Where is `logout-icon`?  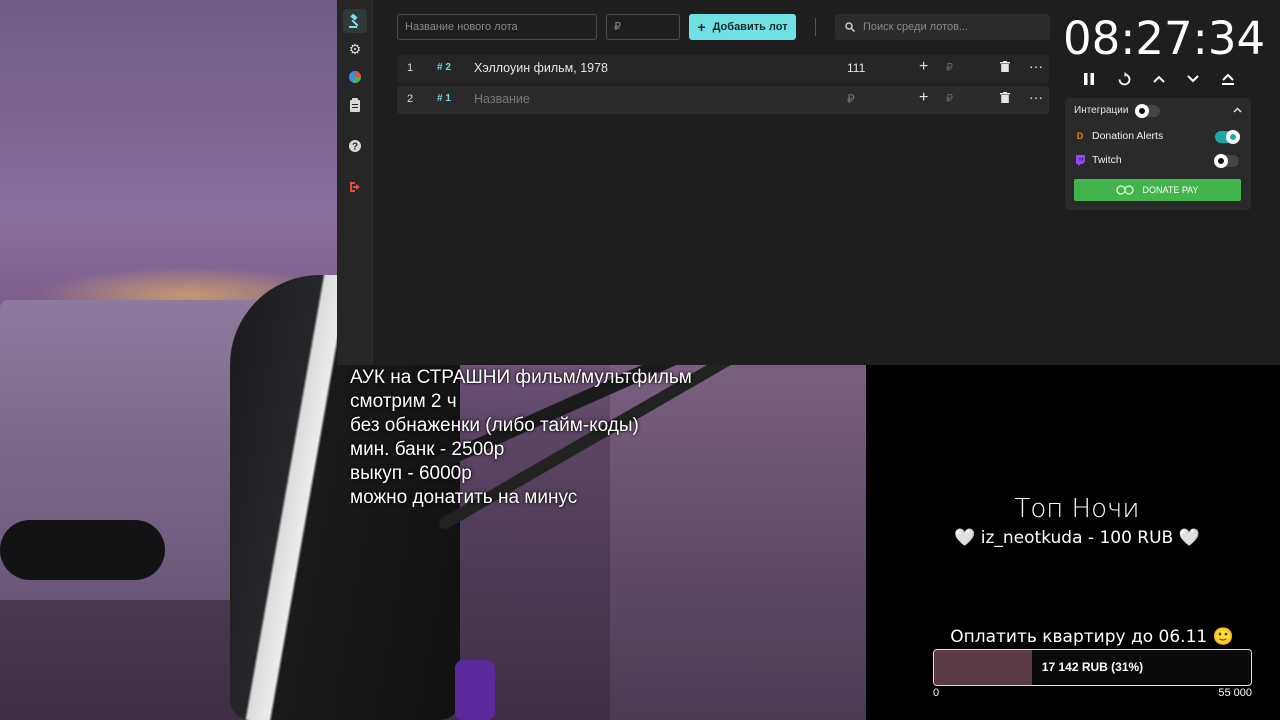 logout-icon is located at coordinates (355, 187).